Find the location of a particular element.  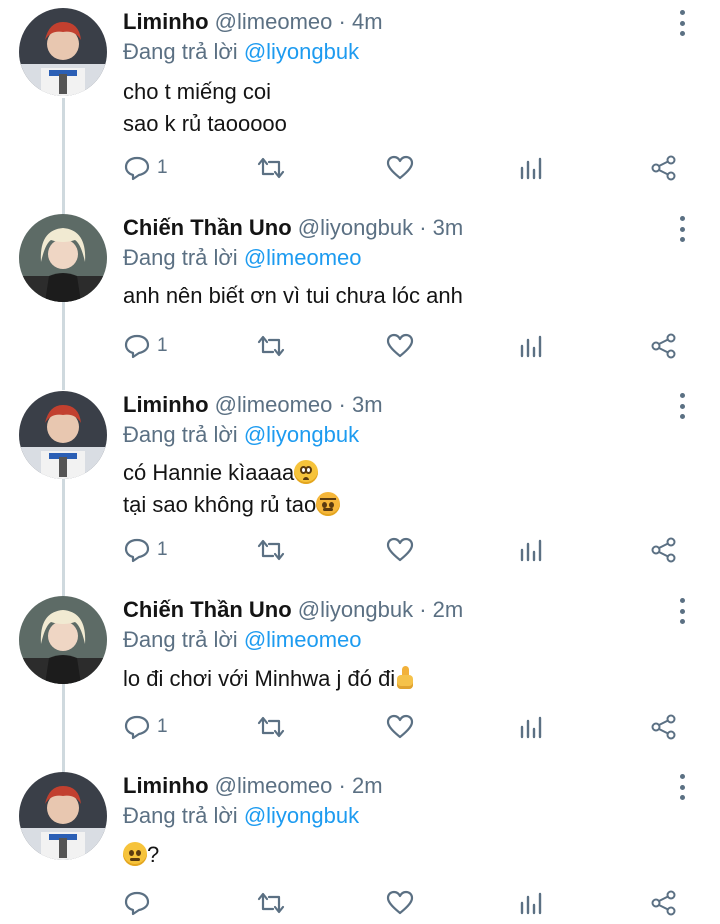

tweet-text: có Hannie kìaaaa tại sao không rủ tao is located at coordinates (232, 489).